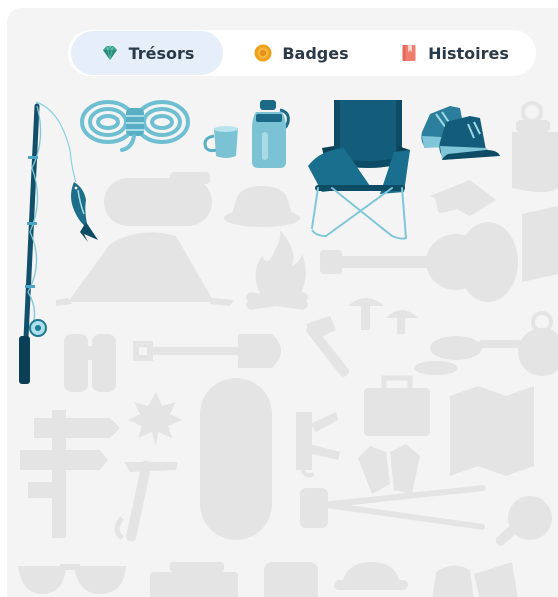 The height and width of the screenshot is (597, 558). I want to click on tab-tresors: Trésors, so click(147, 53).